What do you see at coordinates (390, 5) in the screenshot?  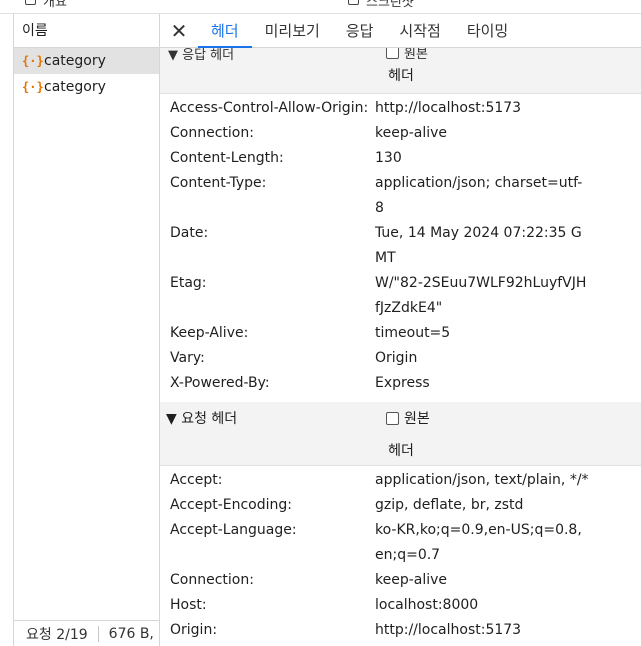 I see `screenshot-label: 스크린샷` at bounding box center [390, 5].